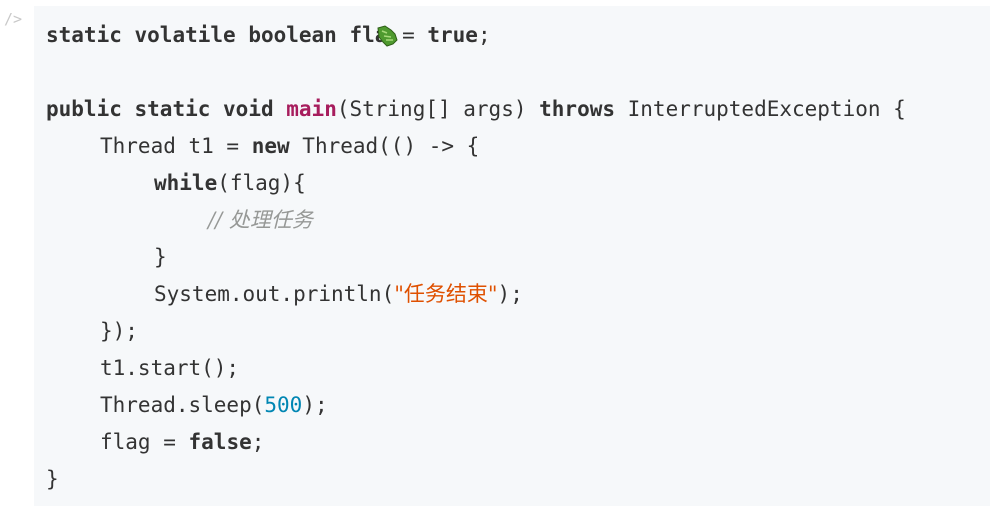 This screenshot has height=511, width=990. What do you see at coordinates (186, 183) in the screenshot?
I see `keyword-while: while` at bounding box center [186, 183].